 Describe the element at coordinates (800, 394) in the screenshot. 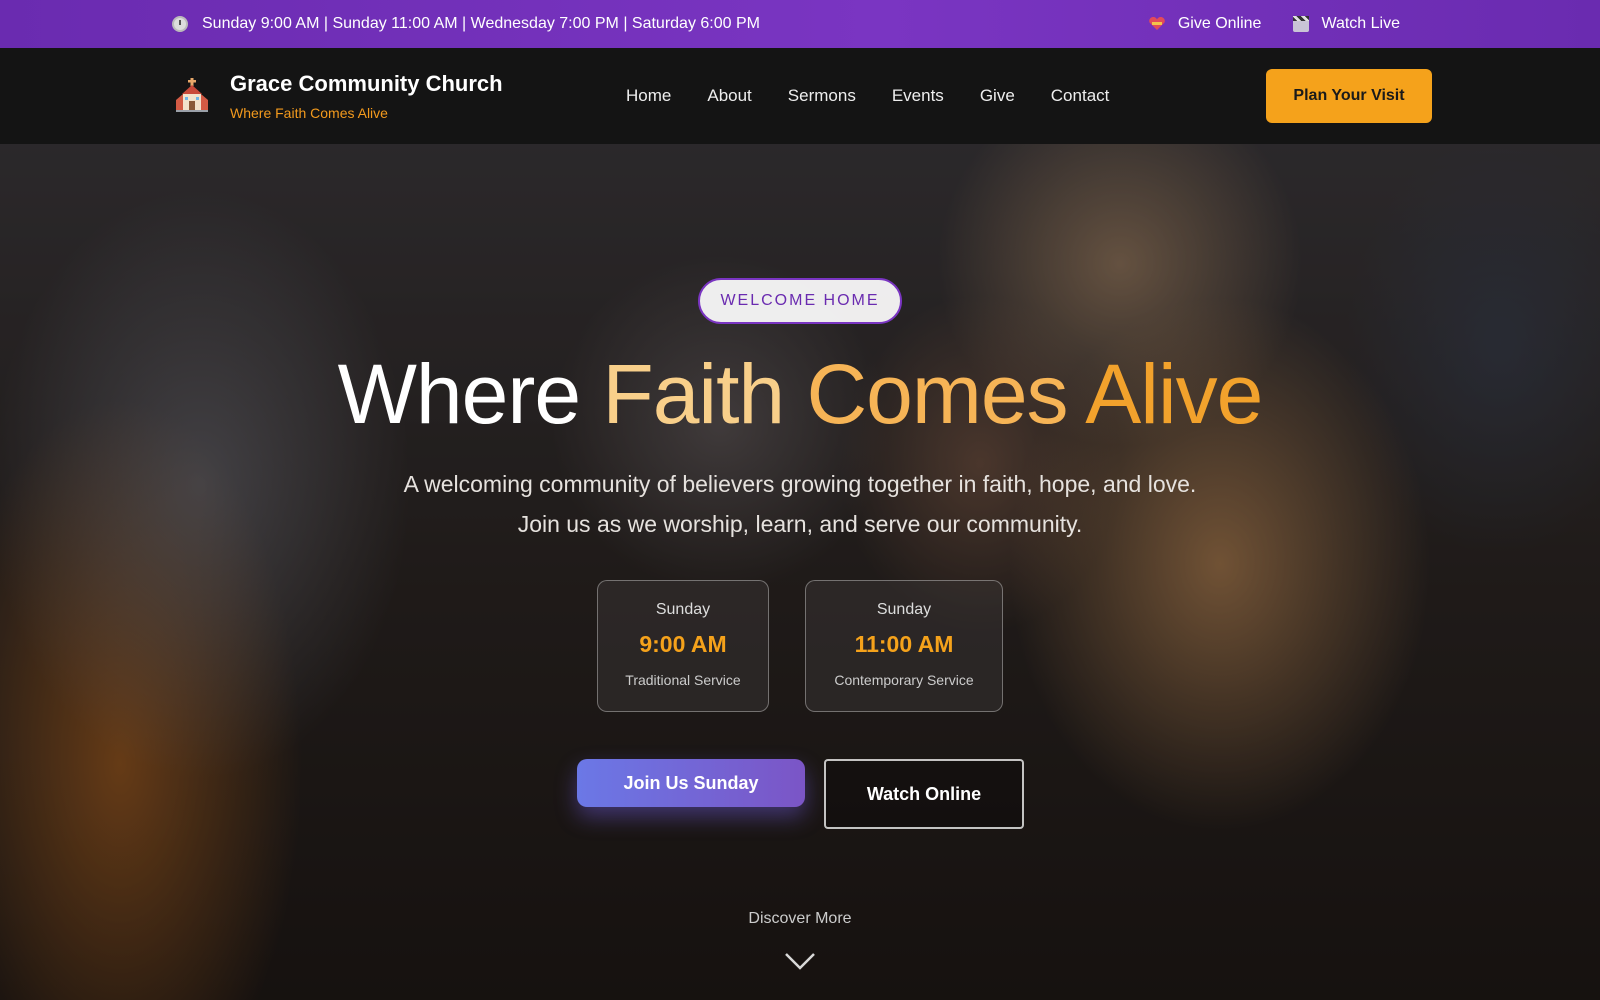

I see `hero-headline: Where Faith Comes Alive` at that location.